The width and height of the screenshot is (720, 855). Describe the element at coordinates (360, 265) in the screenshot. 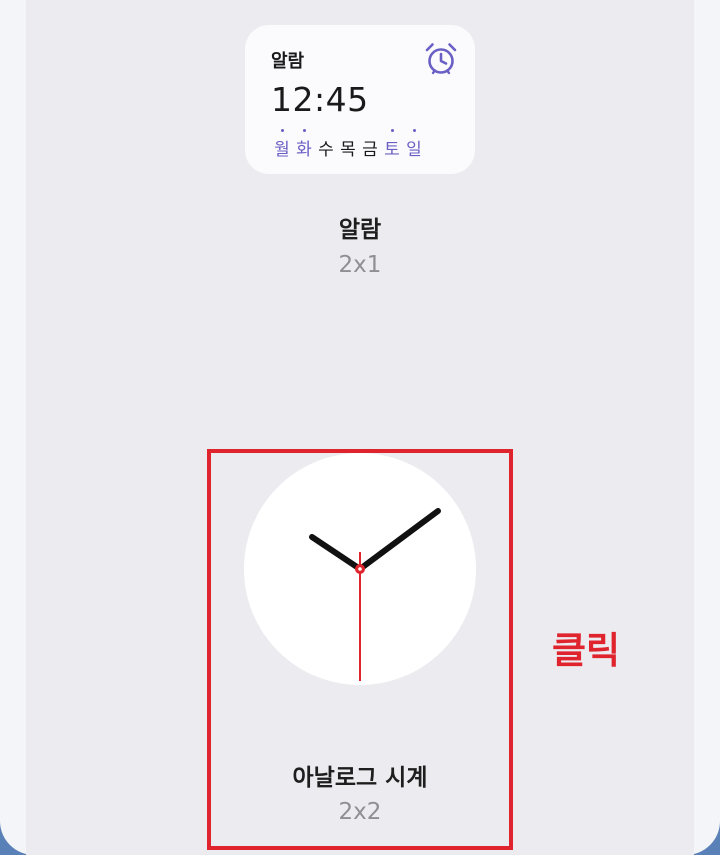

I see `alarm-widget-size: 2x1` at that location.